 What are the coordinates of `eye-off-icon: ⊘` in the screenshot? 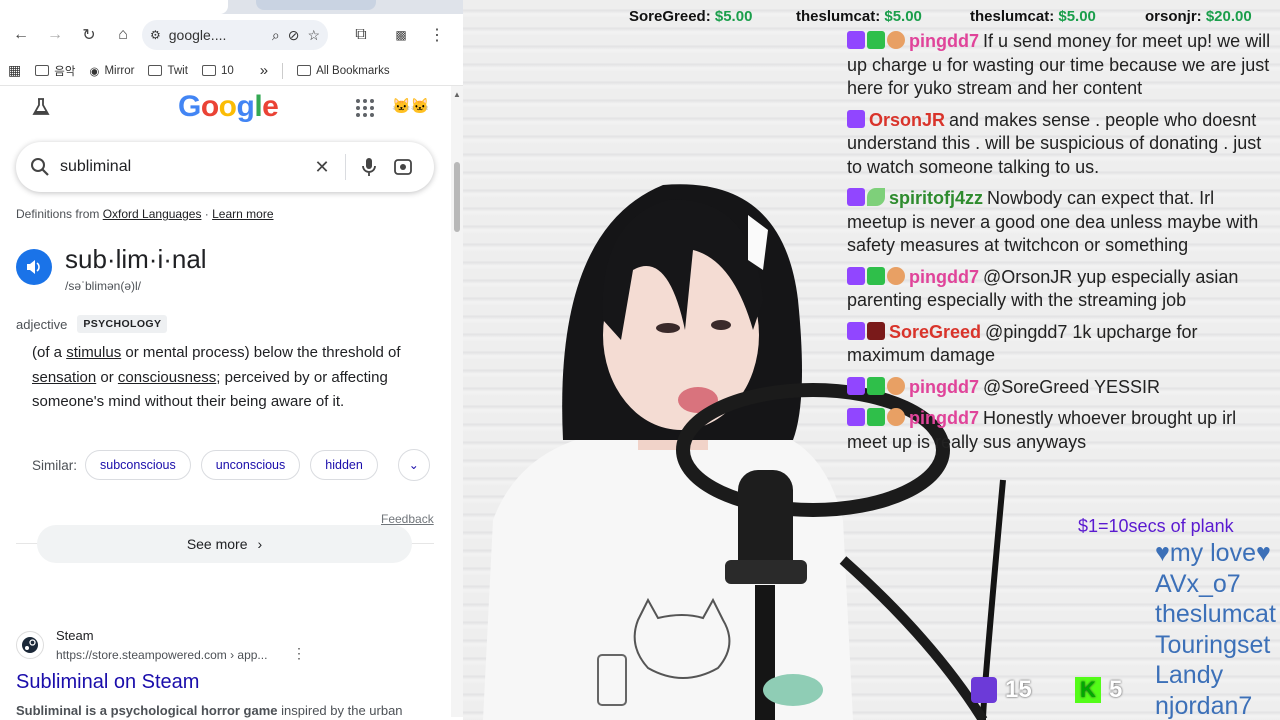 It's located at (294, 35).